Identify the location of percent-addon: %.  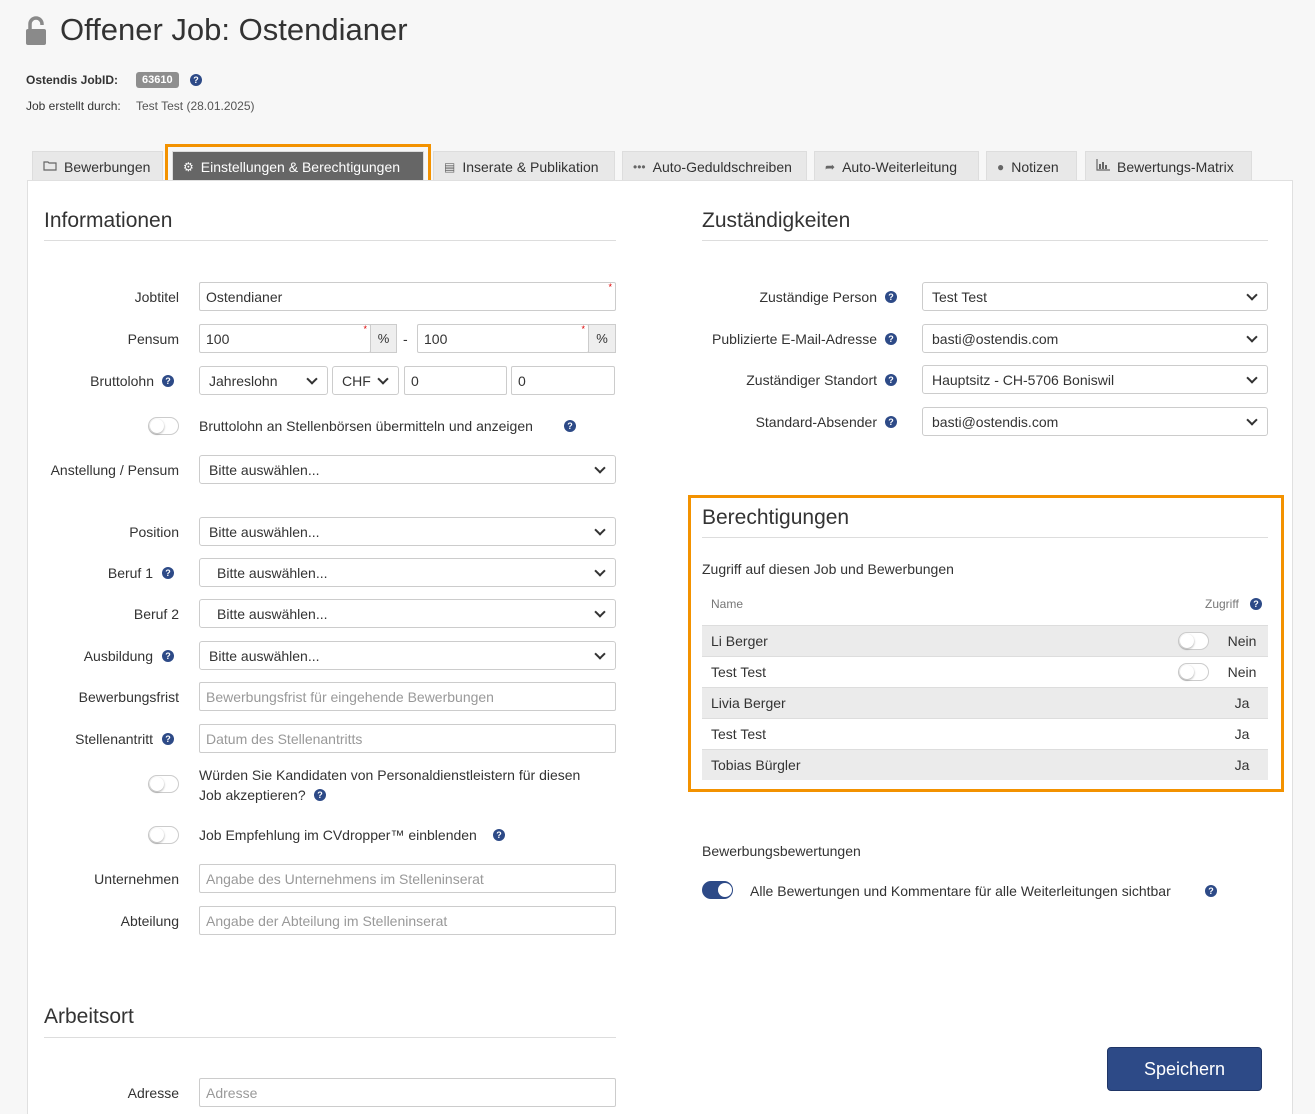
(602, 338).